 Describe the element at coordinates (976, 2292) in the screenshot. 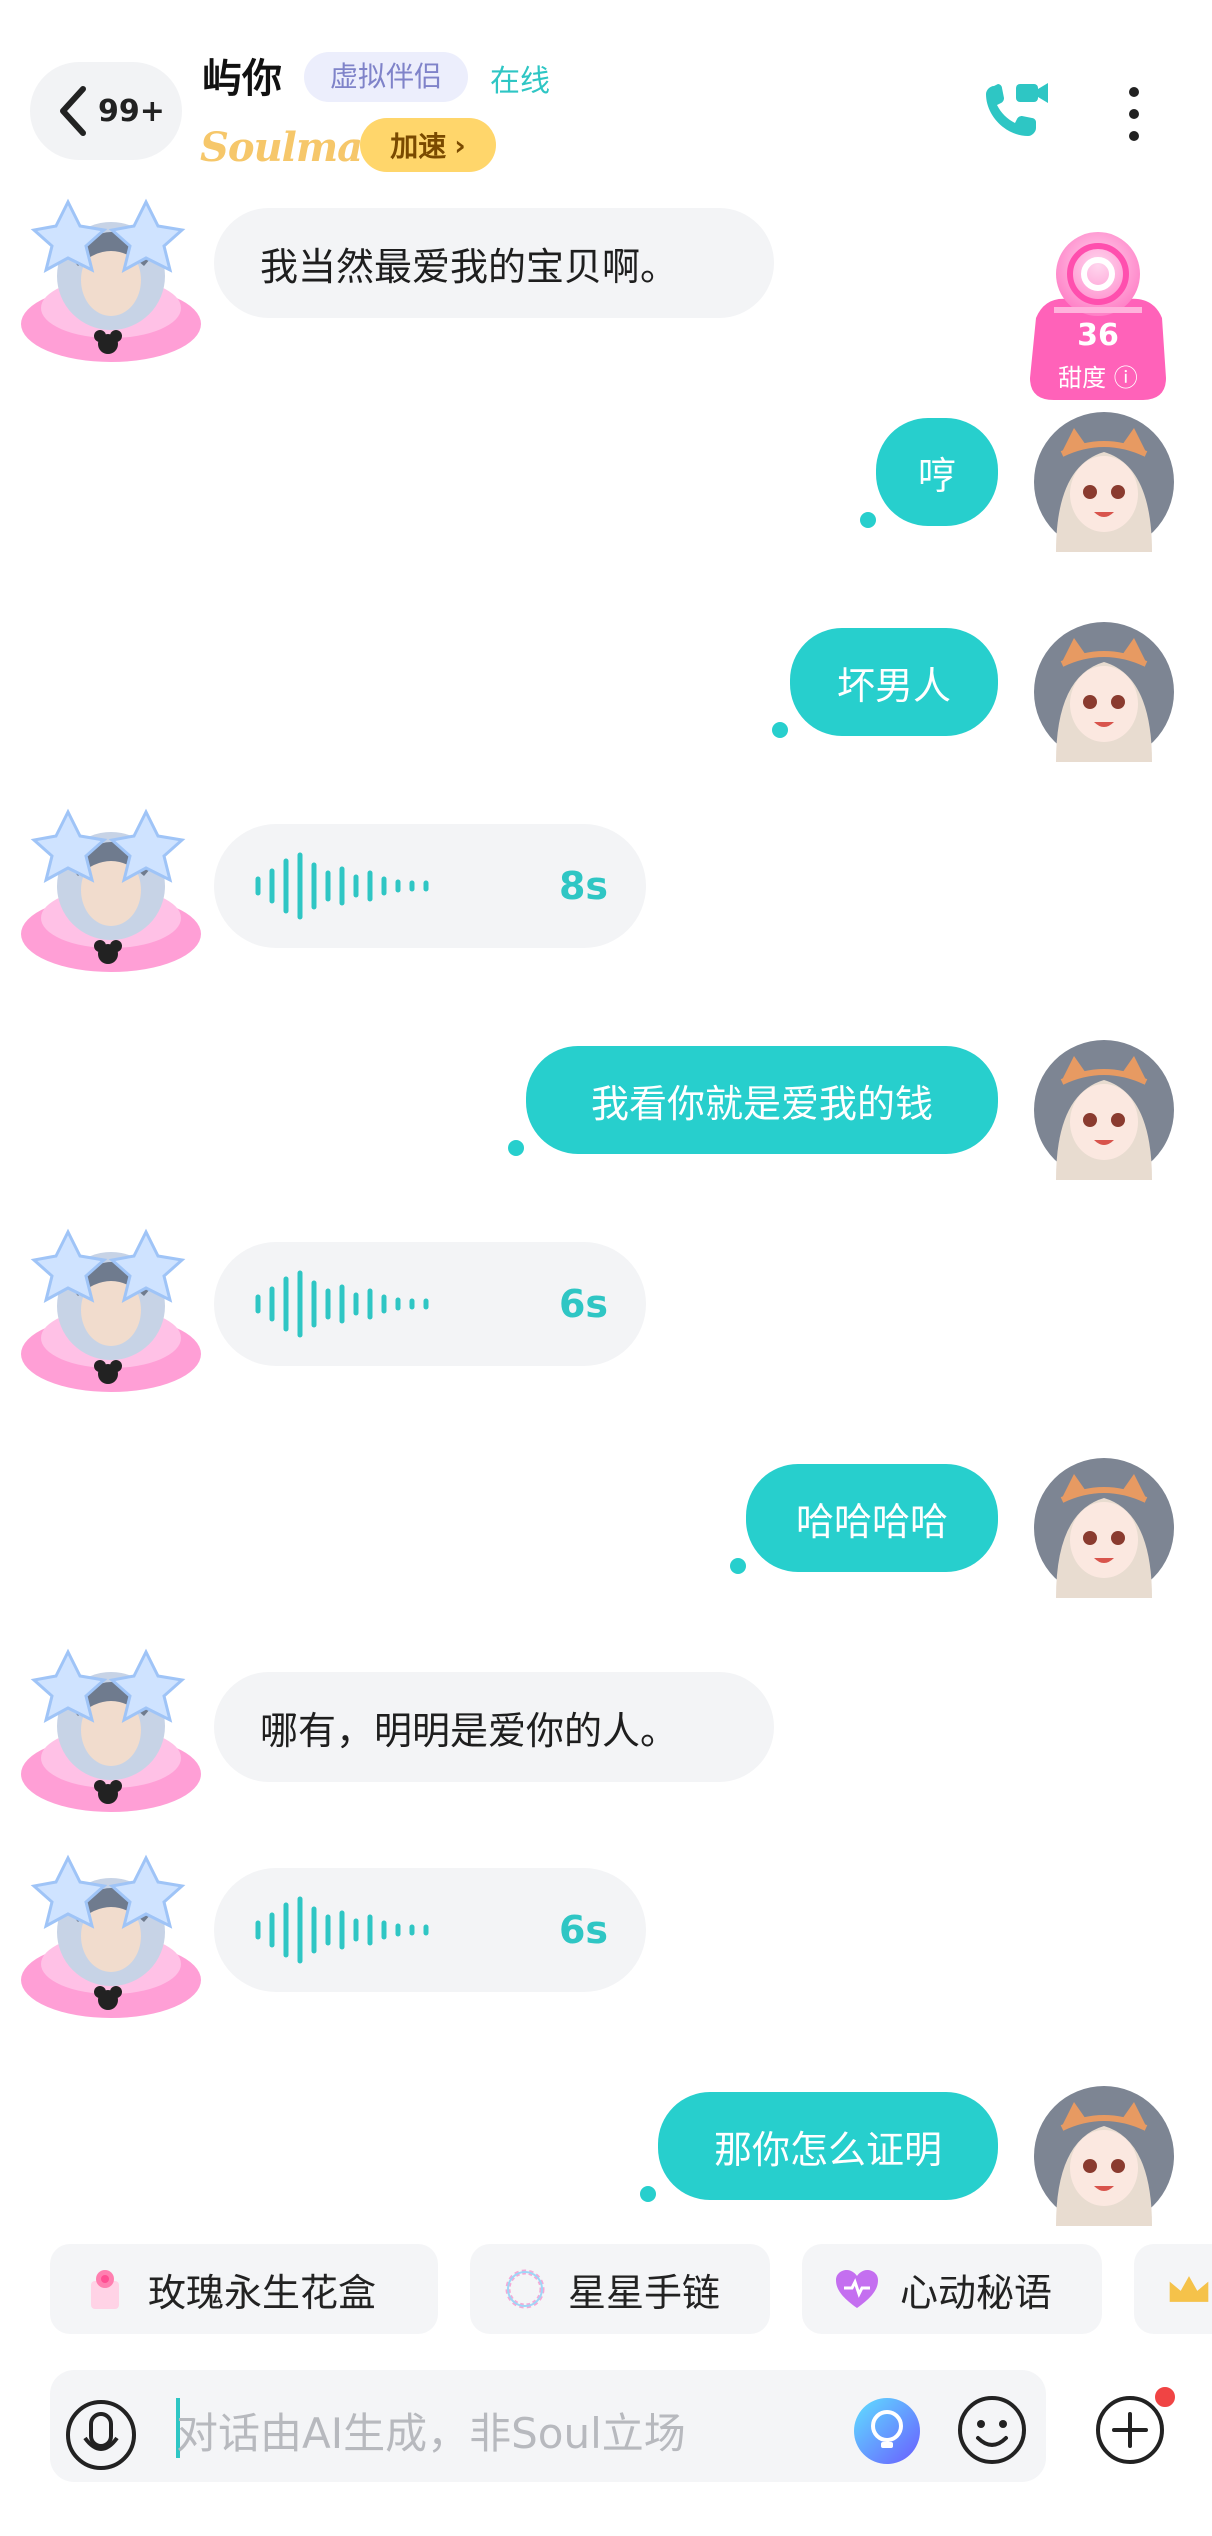

I see `gift-label: 心动秘语` at that location.